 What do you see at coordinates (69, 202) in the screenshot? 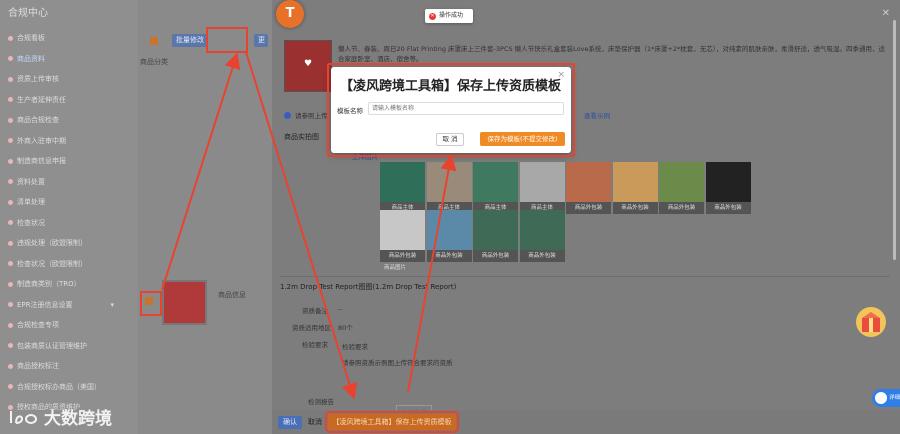
I see `sidebar-item: 清单处理` at bounding box center [69, 202].